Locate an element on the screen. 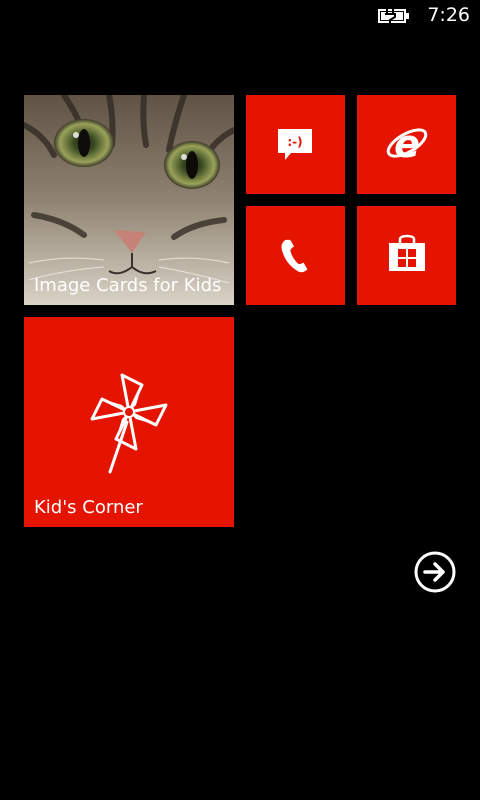  tile-store is located at coordinates (406, 255).